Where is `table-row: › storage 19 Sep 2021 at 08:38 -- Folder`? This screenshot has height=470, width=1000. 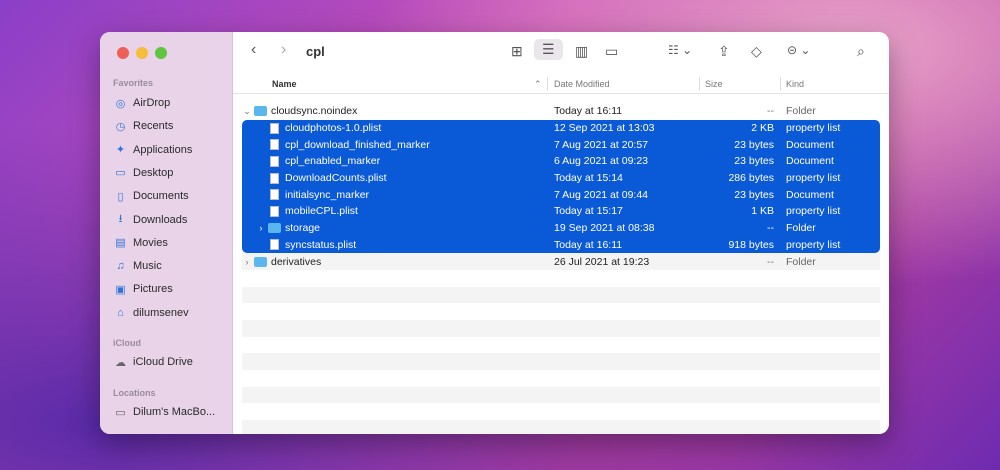
table-row: › storage 19 Sep 2021 at 08:38 -- Folder is located at coordinates (561, 228).